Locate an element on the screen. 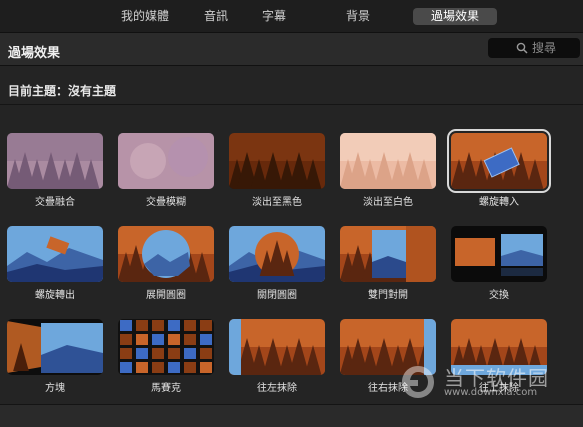  transition-label: 交換 is located at coordinates (499, 295).